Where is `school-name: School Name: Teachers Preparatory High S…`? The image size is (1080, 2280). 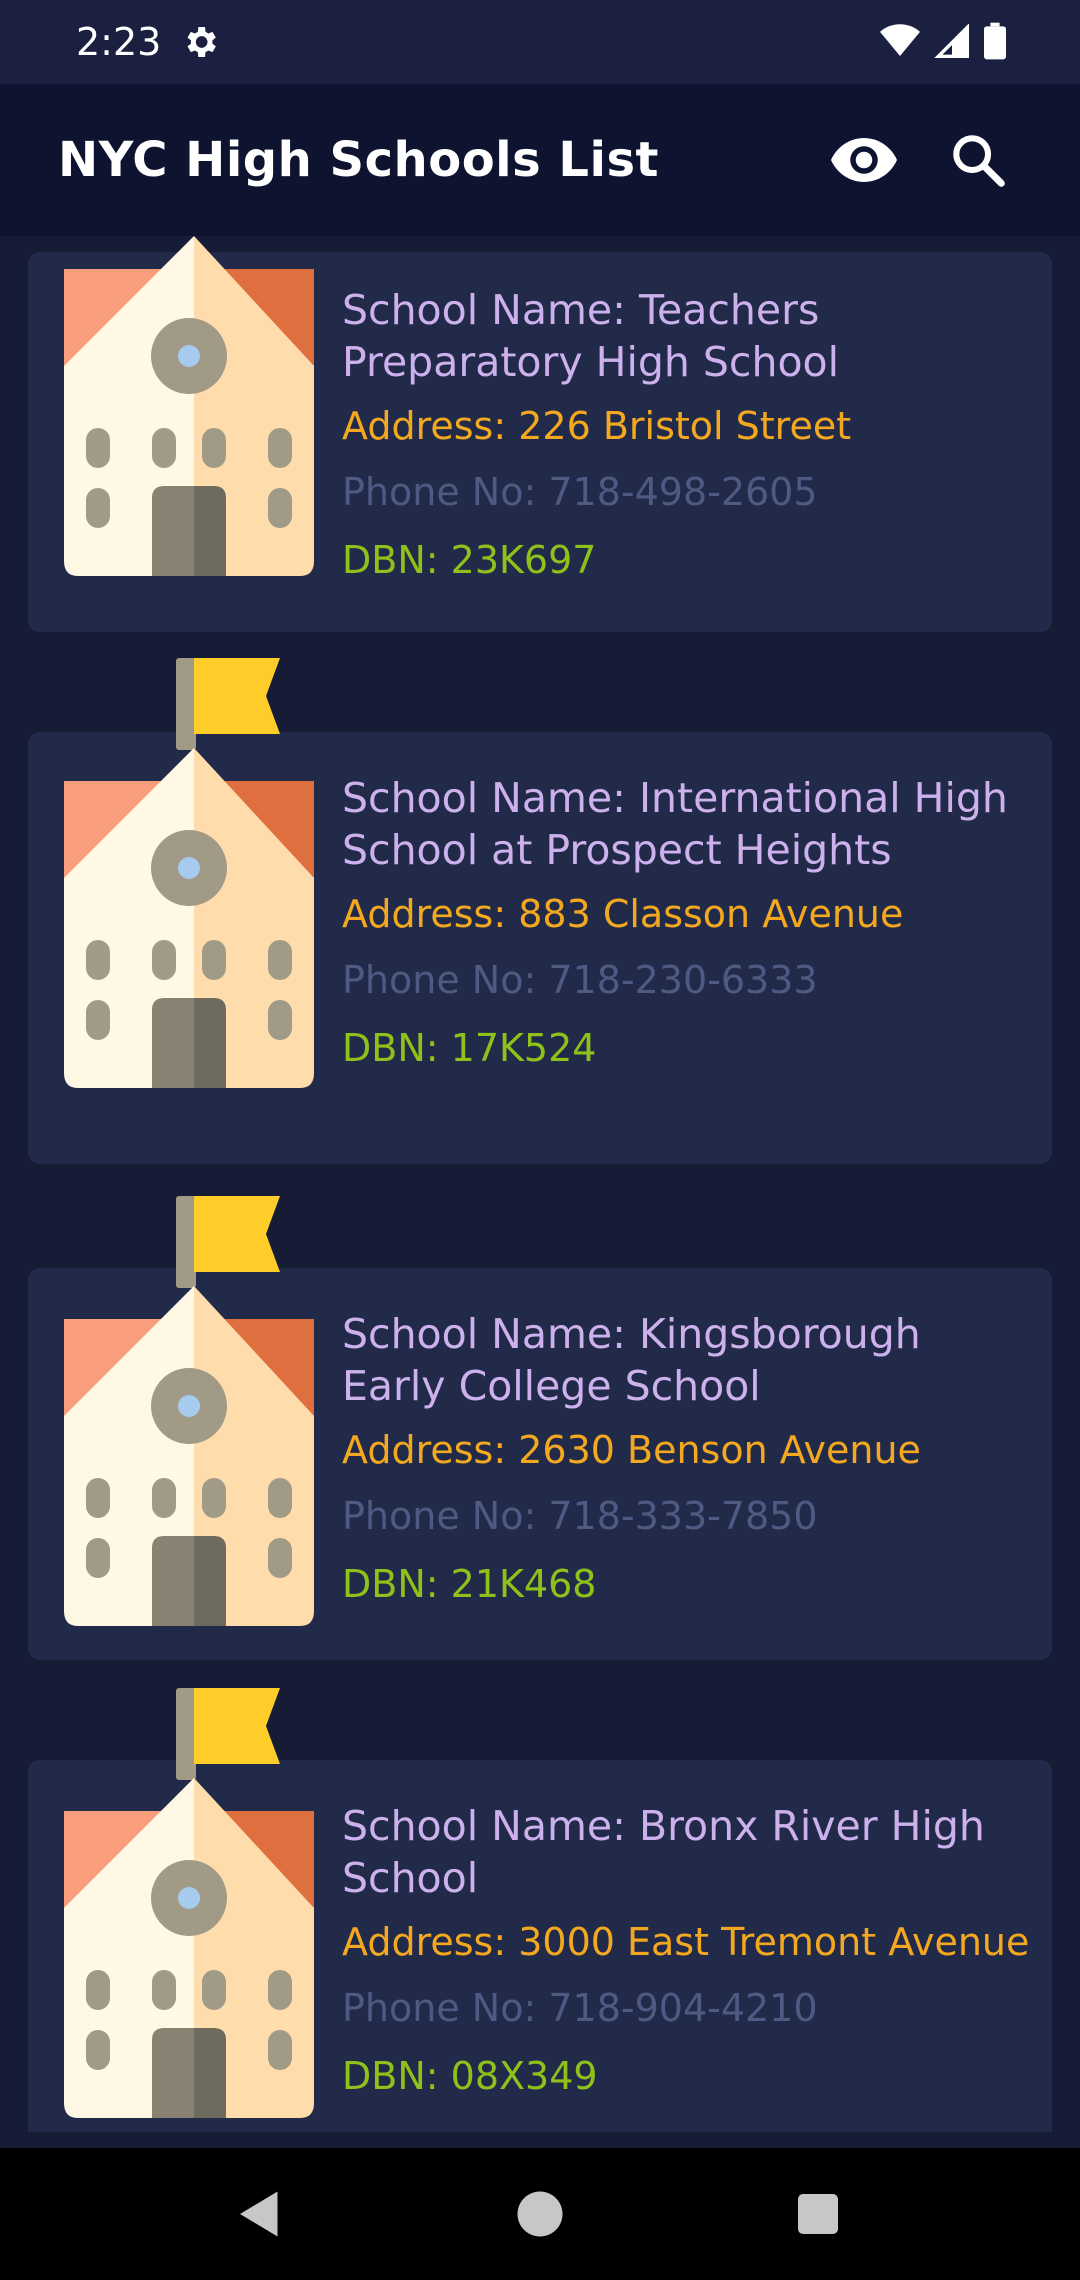
school-name: School Name: Teachers Preparatory High S… is located at coordinates (591, 336).